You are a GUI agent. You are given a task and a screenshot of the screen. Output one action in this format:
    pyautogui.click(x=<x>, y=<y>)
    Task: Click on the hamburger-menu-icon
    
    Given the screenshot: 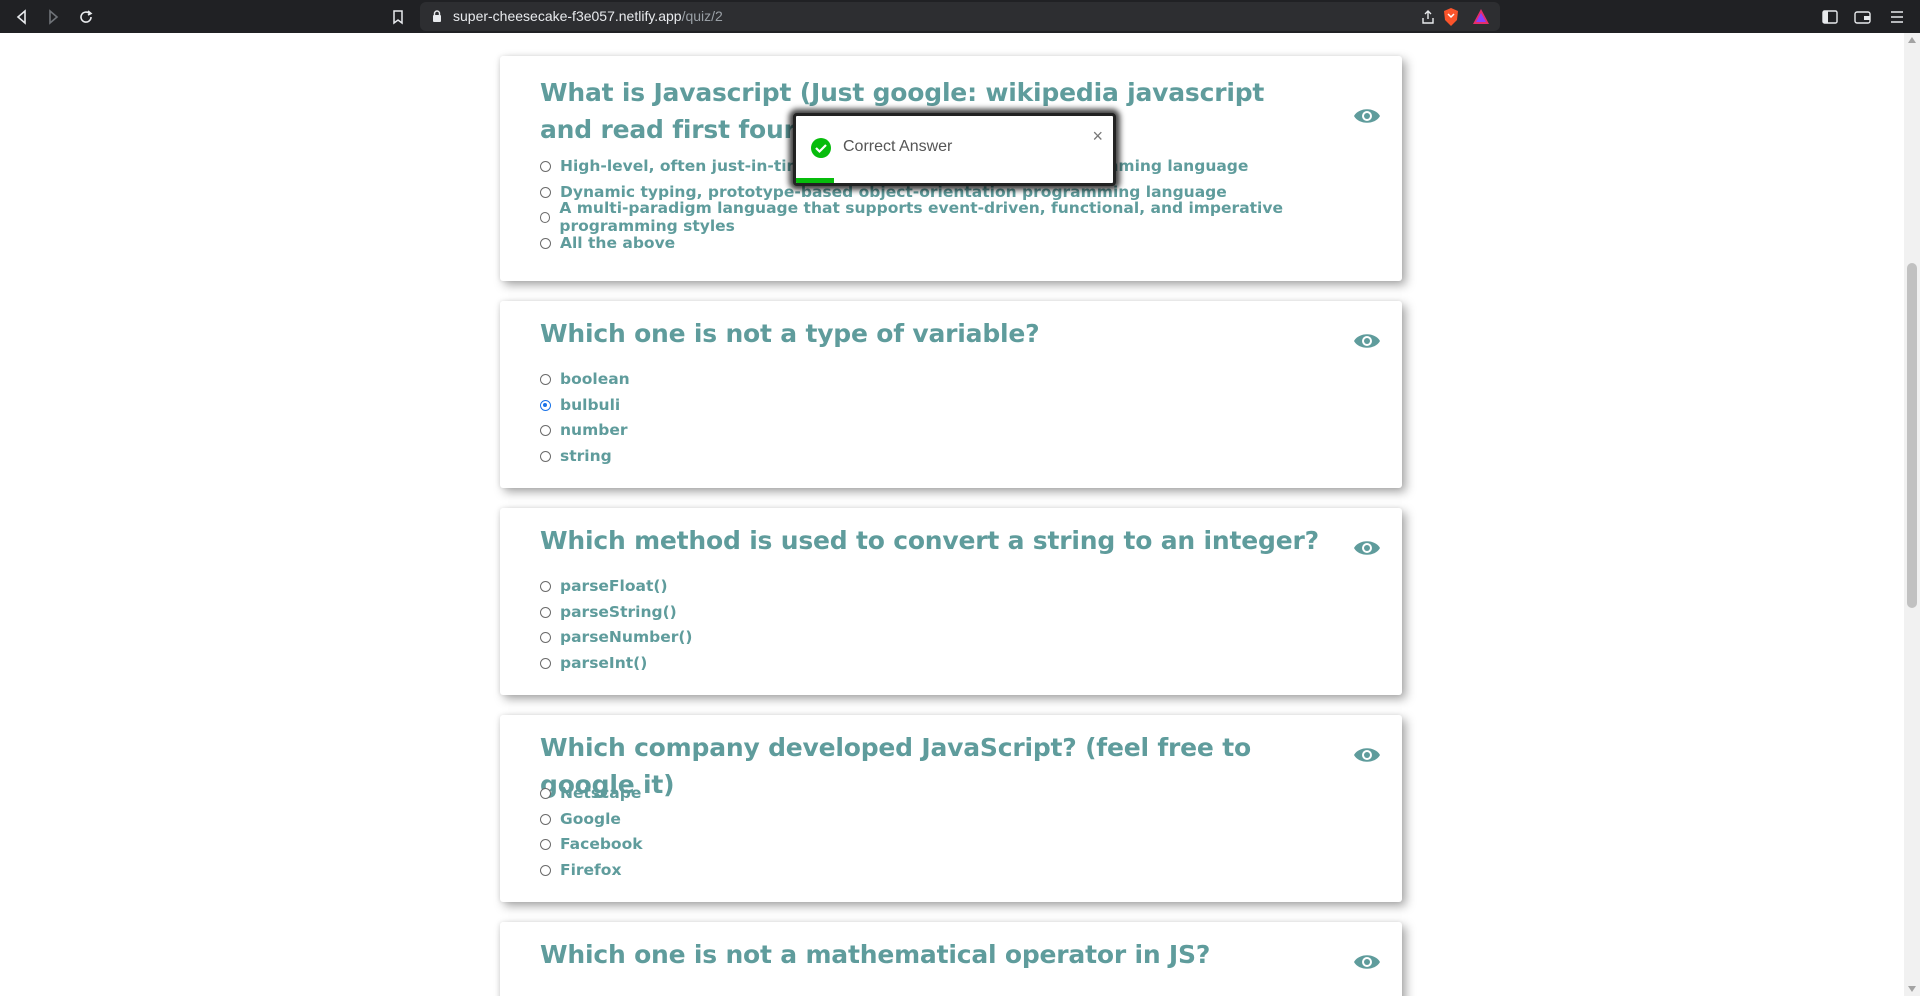 What is the action you would take?
    pyautogui.click(x=1897, y=17)
    